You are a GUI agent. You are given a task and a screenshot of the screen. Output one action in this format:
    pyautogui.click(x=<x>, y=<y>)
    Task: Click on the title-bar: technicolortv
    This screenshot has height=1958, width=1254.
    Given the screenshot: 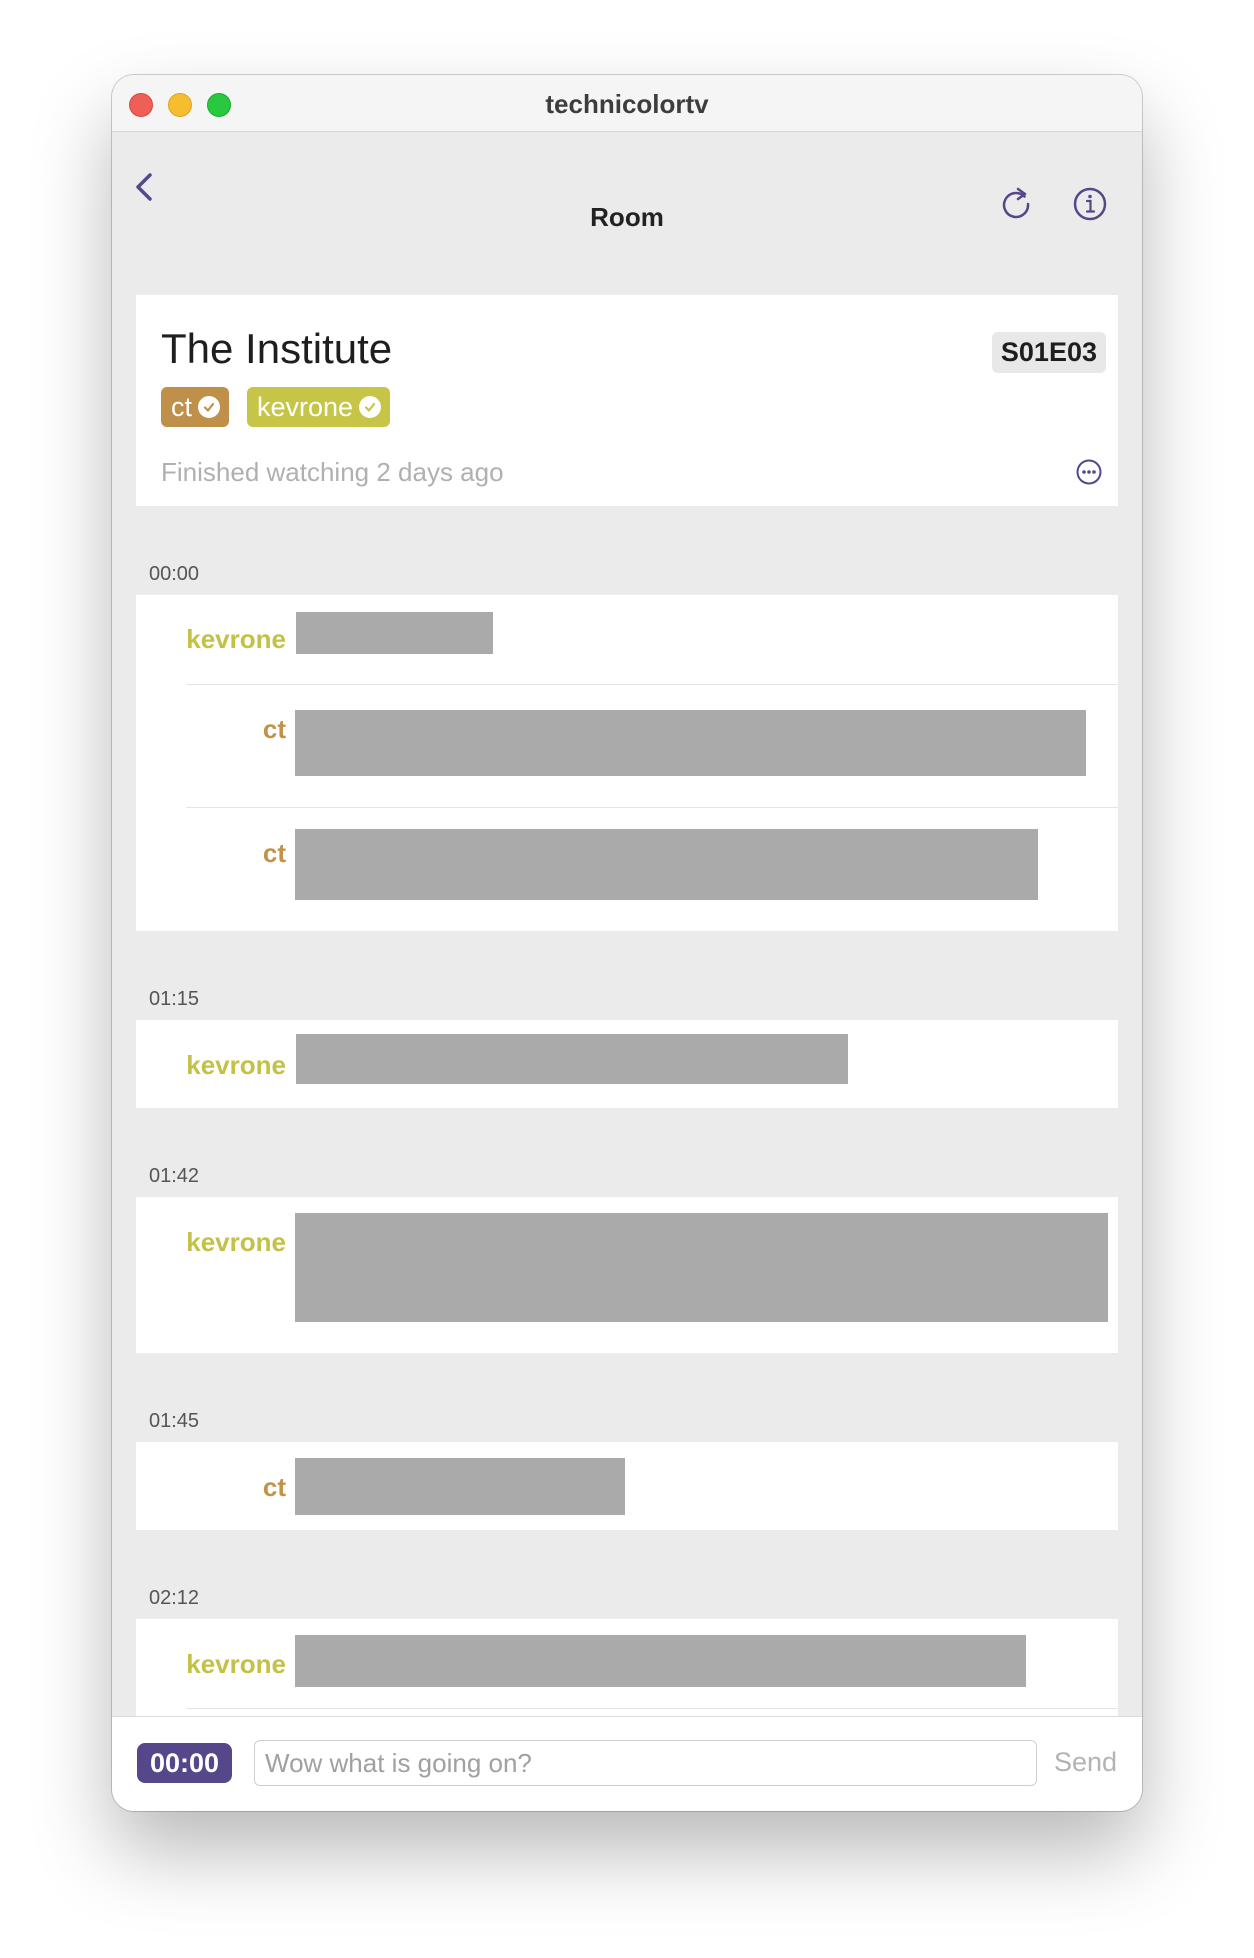 What is the action you would take?
    pyautogui.click(x=627, y=103)
    